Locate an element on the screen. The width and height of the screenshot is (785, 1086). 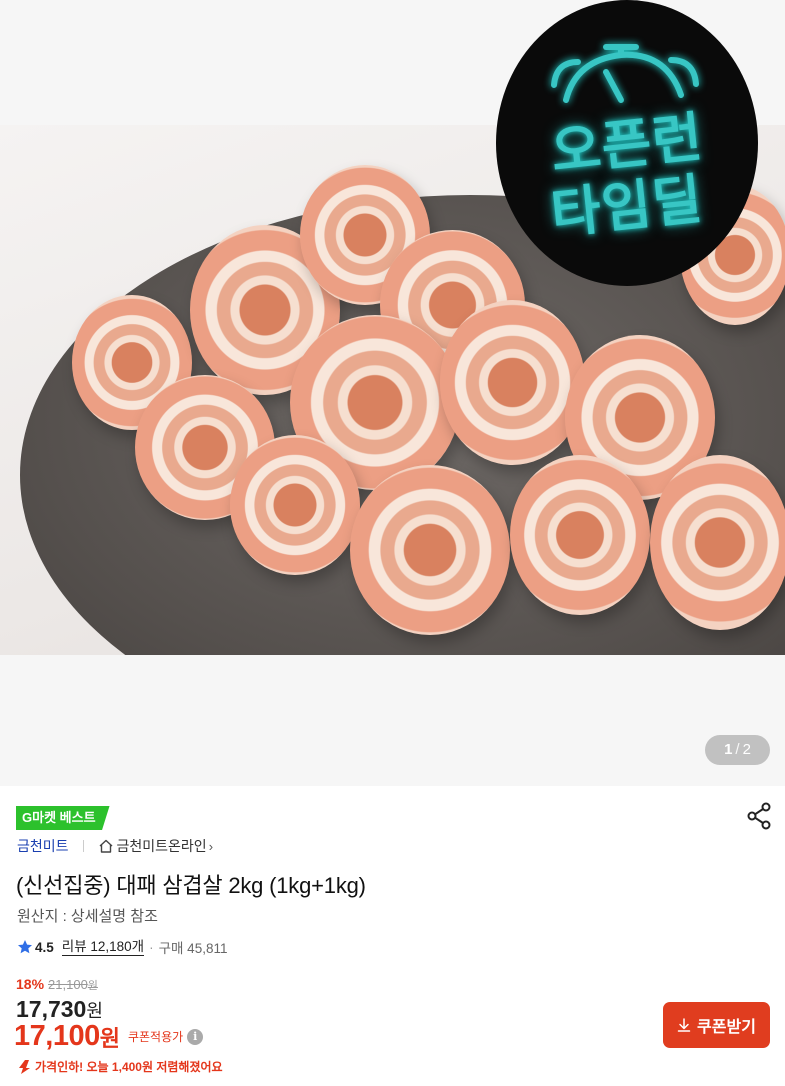
home-icon is located at coordinates (106, 846).